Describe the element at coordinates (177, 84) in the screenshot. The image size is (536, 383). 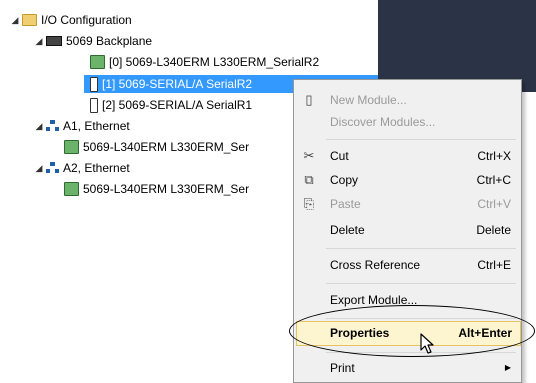
I see `tree-item-label: [1] 5069-SERIAL/A SerialR2` at that location.